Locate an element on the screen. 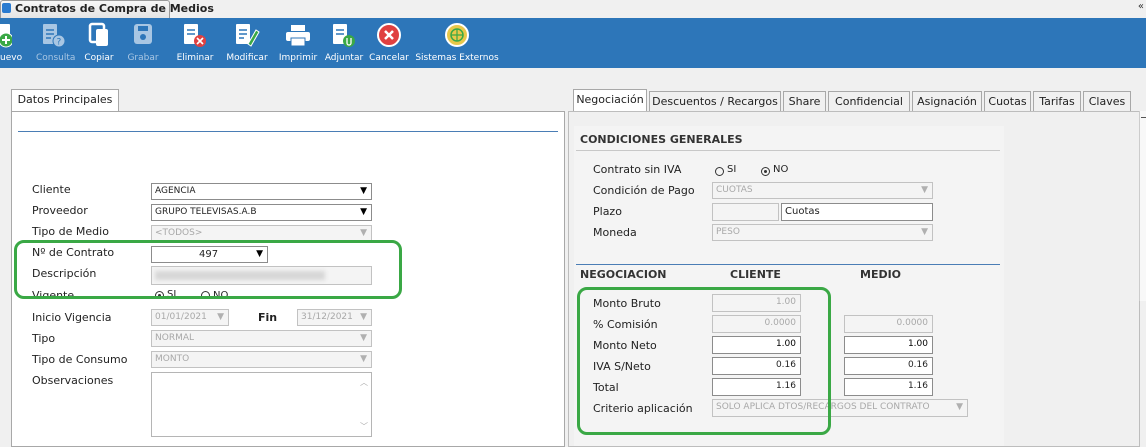 The image size is (1146, 447). fin-vigencia-date: 31/12/2021 ▼ is located at coordinates (334, 317).